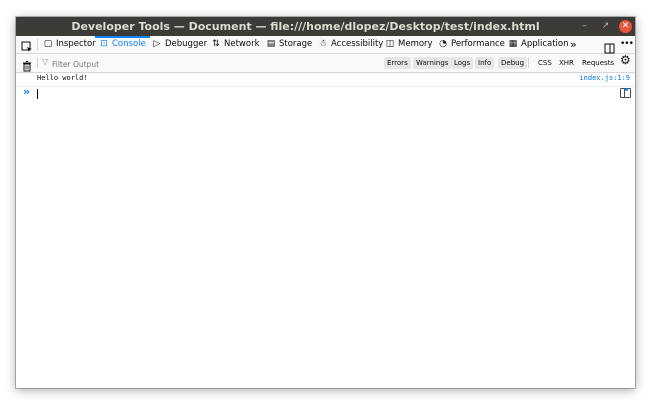  What do you see at coordinates (598, 63) in the screenshot?
I see `filter-requests-button: Requests` at bounding box center [598, 63].